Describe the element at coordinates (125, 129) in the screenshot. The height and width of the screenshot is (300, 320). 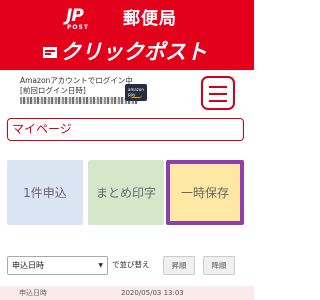
I see `mypage-heading: マイページ` at that location.